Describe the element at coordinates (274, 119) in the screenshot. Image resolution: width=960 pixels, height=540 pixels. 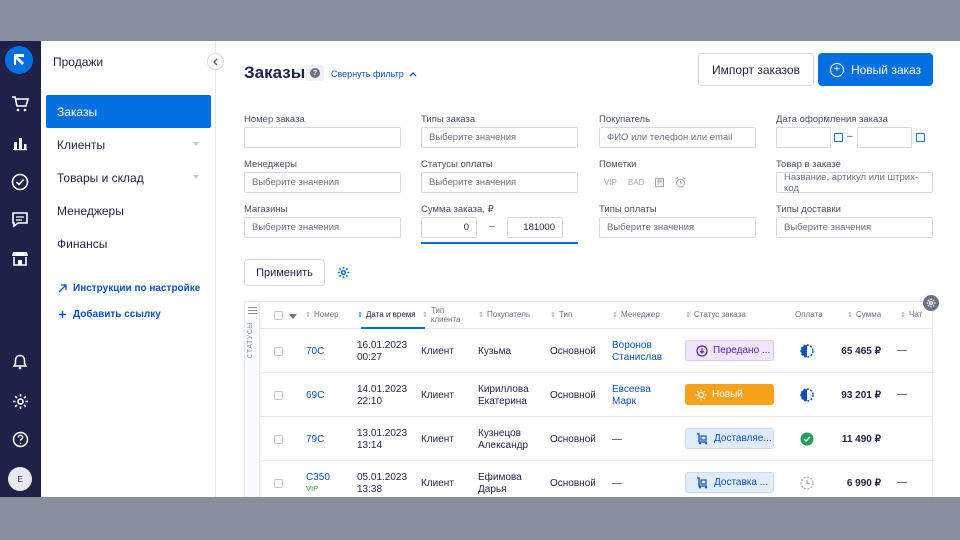
I see `order-number-label: Номер заказа` at that location.